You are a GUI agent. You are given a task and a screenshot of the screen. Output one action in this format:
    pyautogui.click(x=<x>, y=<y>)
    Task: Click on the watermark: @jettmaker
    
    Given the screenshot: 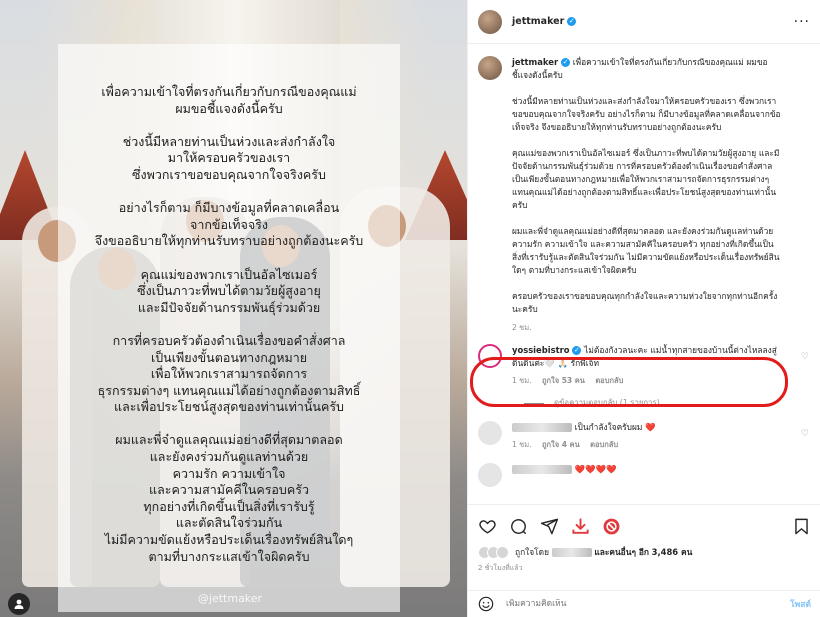 What is the action you would take?
    pyautogui.click(x=230, y=598)
    